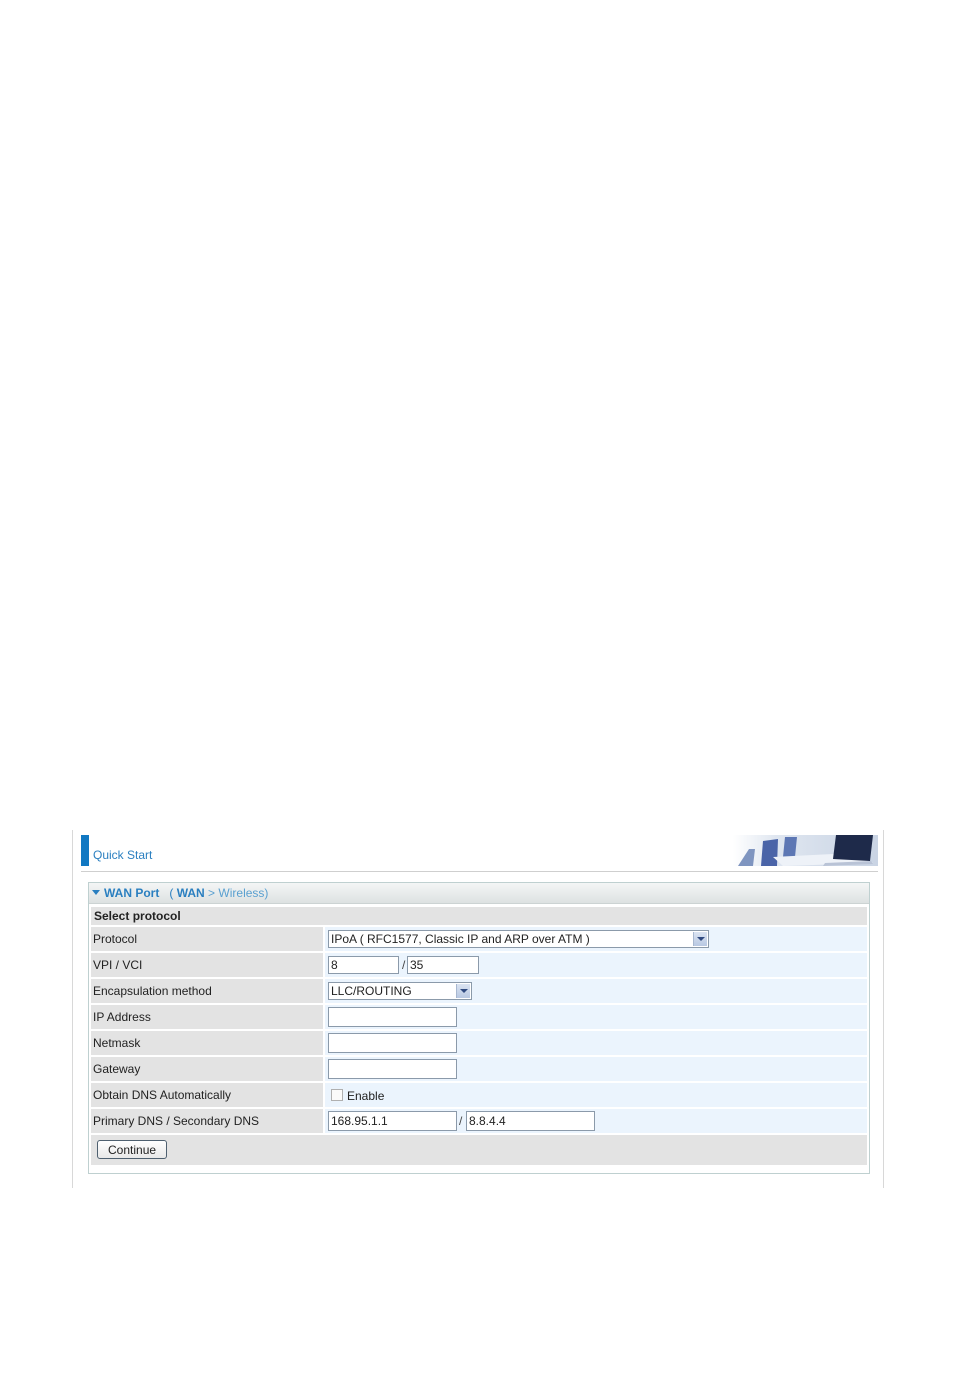 The image size is (954, 1390). What do you see at coordinates (190, 893) in the screenshot?
I see `breadcrumb-current: WAN` at bounding box center [190, 893].